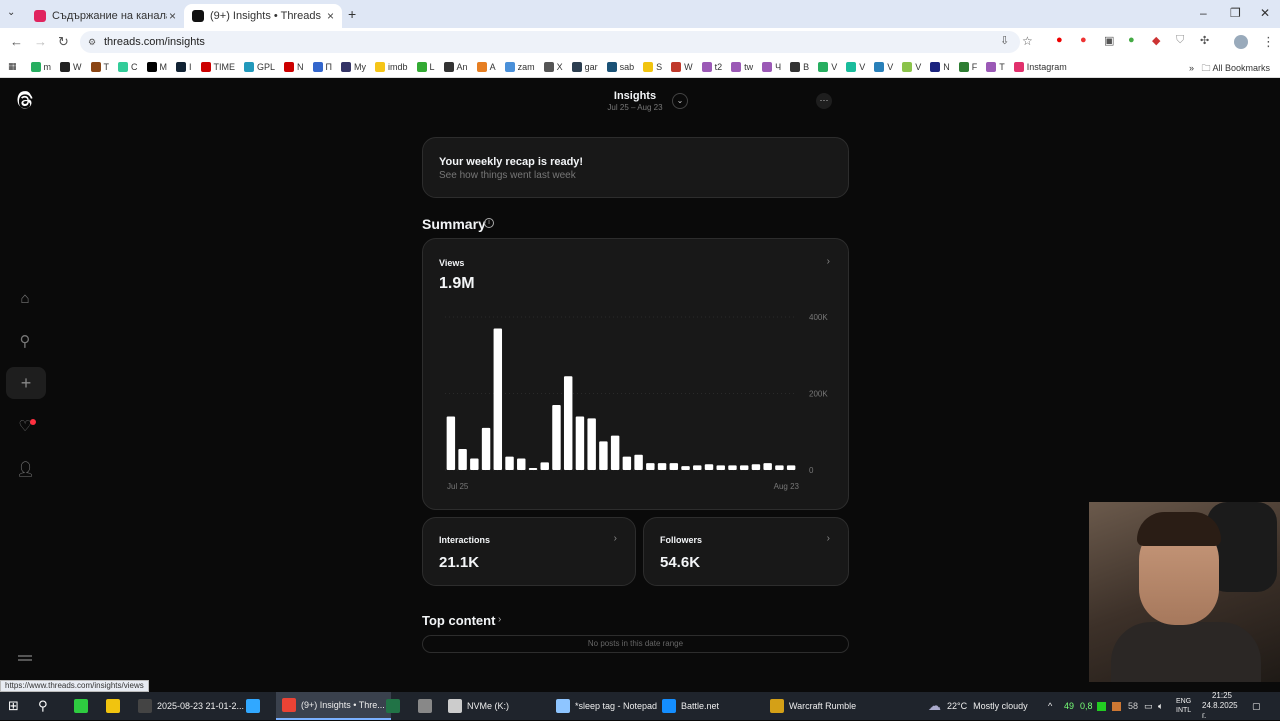 Image resolution: width=1280 pixels, height=721 pixels. I want to click on bookmark-item: F, so click(967, 66).